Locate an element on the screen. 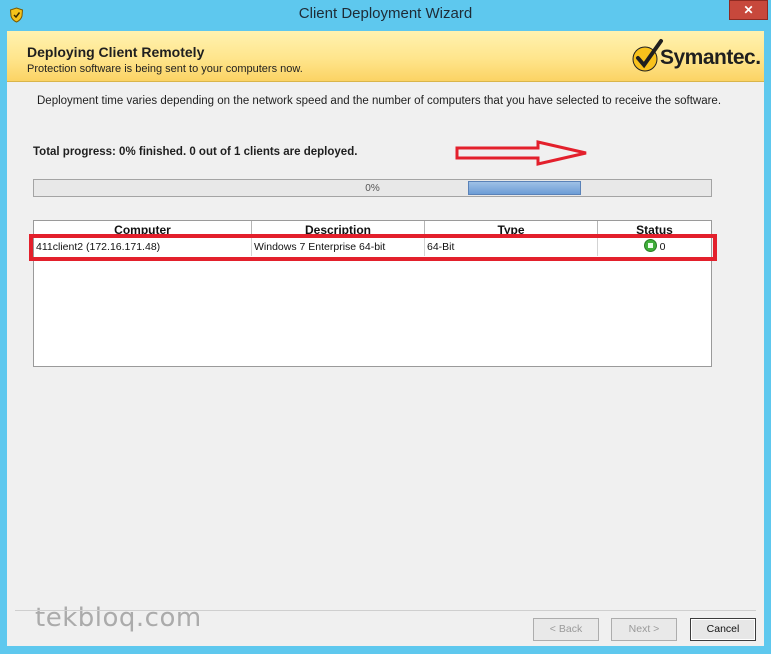 The width and height of the screenshot is (771, 654). footer-divider is located at coordinates (385, 610).